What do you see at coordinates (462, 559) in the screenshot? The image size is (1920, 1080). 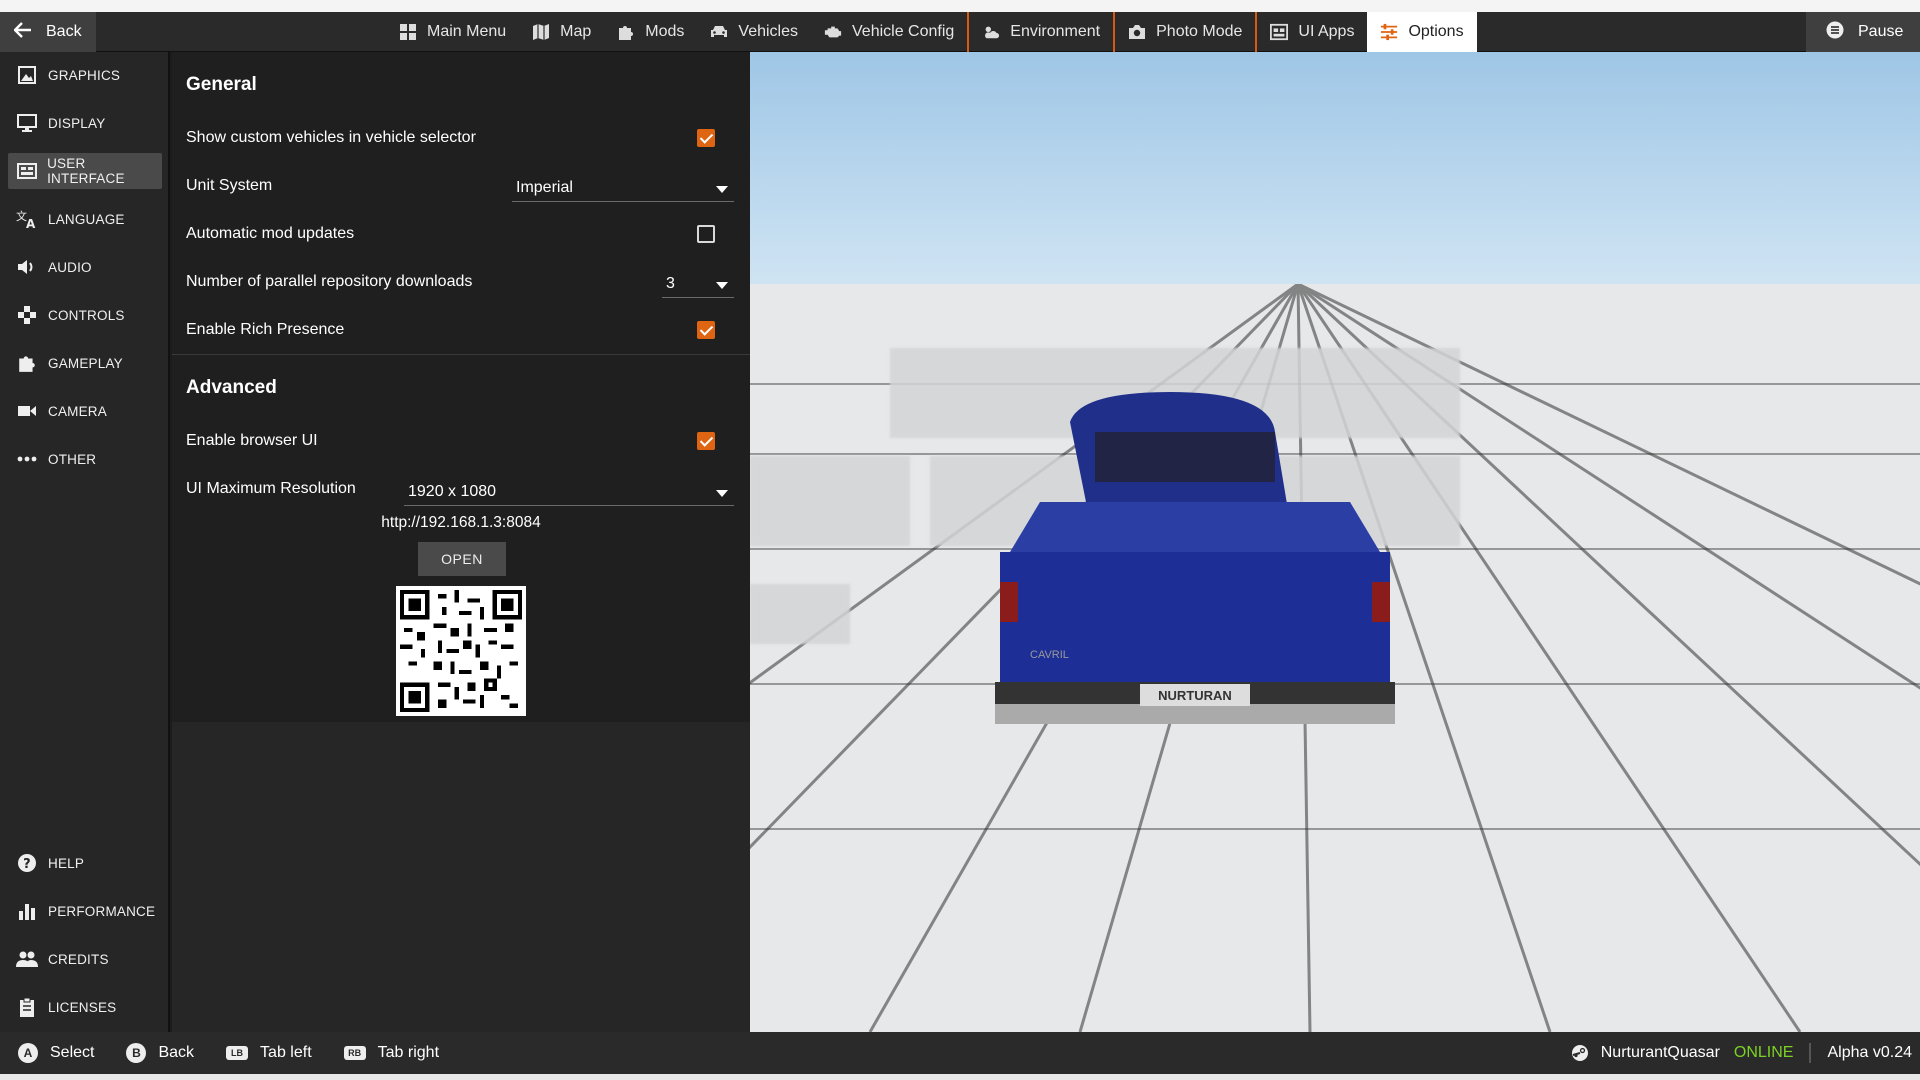 I see `open-button: OPEN` at bounding box center [462, 559].